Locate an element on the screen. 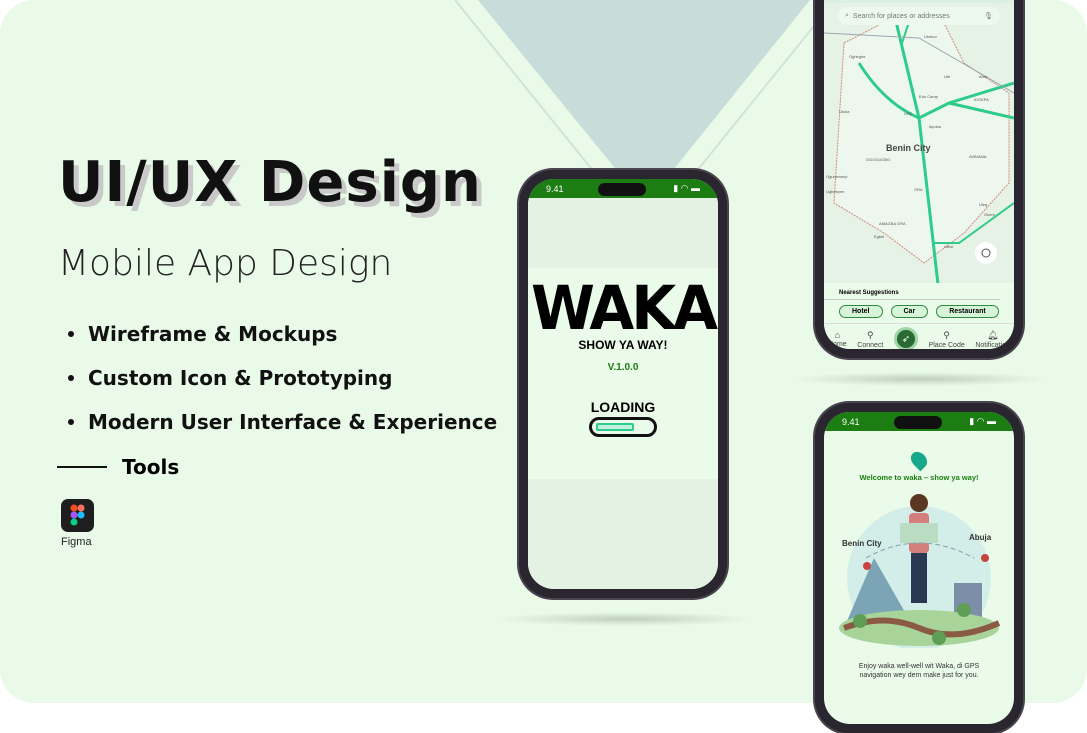 This screenshot has height=733, width=1087. bell-icon: 🔔︎ is located at coordinates (992, 334).